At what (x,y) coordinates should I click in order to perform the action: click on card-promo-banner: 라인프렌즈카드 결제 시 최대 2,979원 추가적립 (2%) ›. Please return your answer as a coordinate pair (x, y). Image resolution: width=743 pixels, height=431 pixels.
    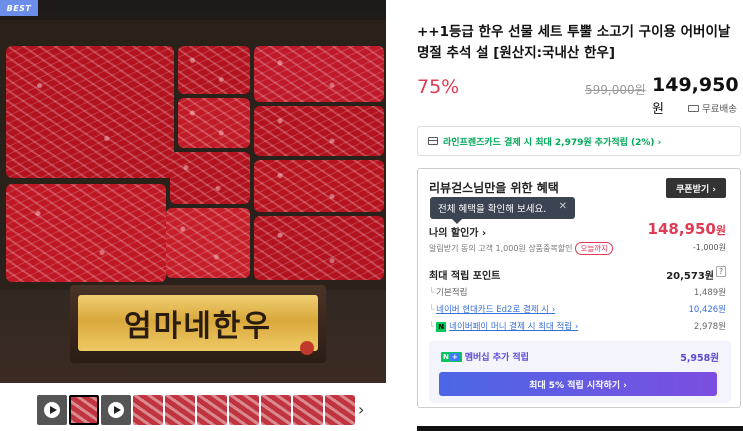
    Looking at the image, I should click on (579, 141).